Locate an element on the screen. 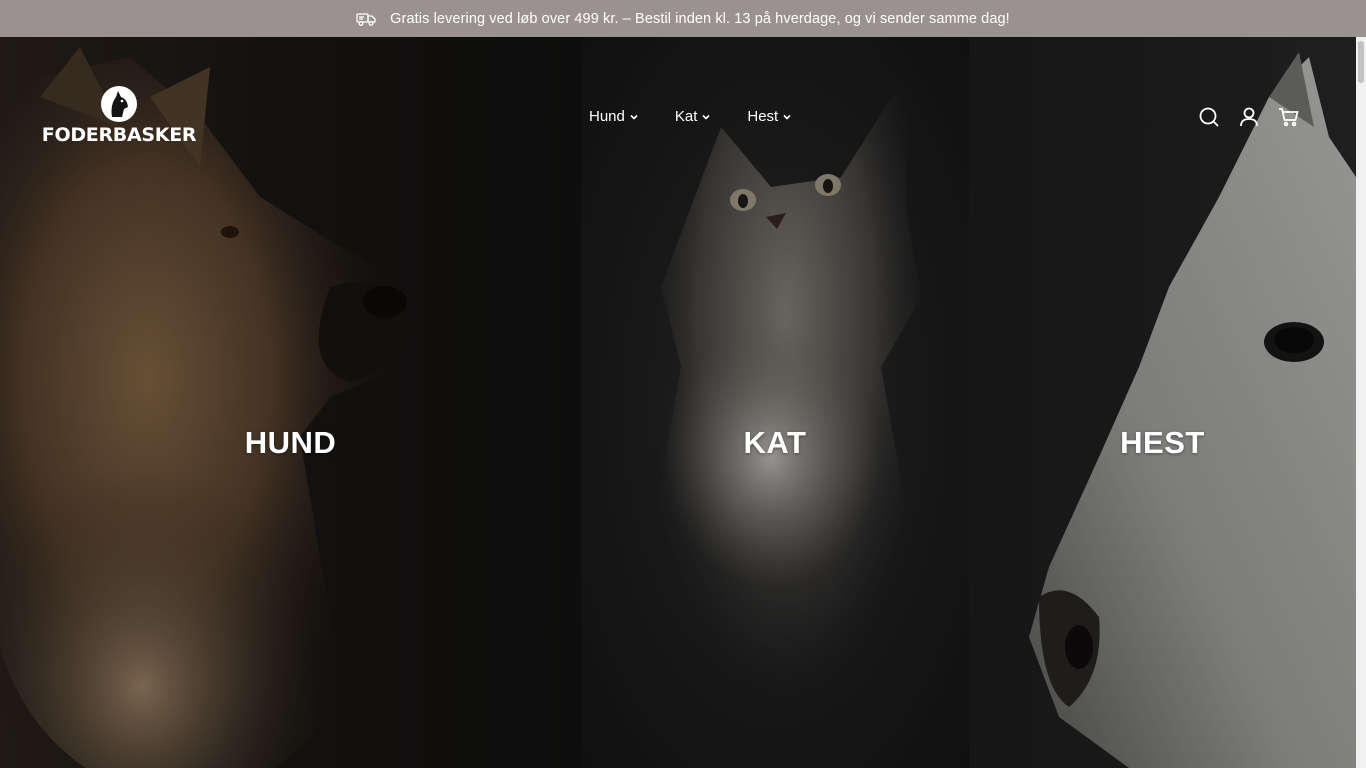 This screenshot has height=768, width=1366. search-icon is located at coordinates (1209, 117).